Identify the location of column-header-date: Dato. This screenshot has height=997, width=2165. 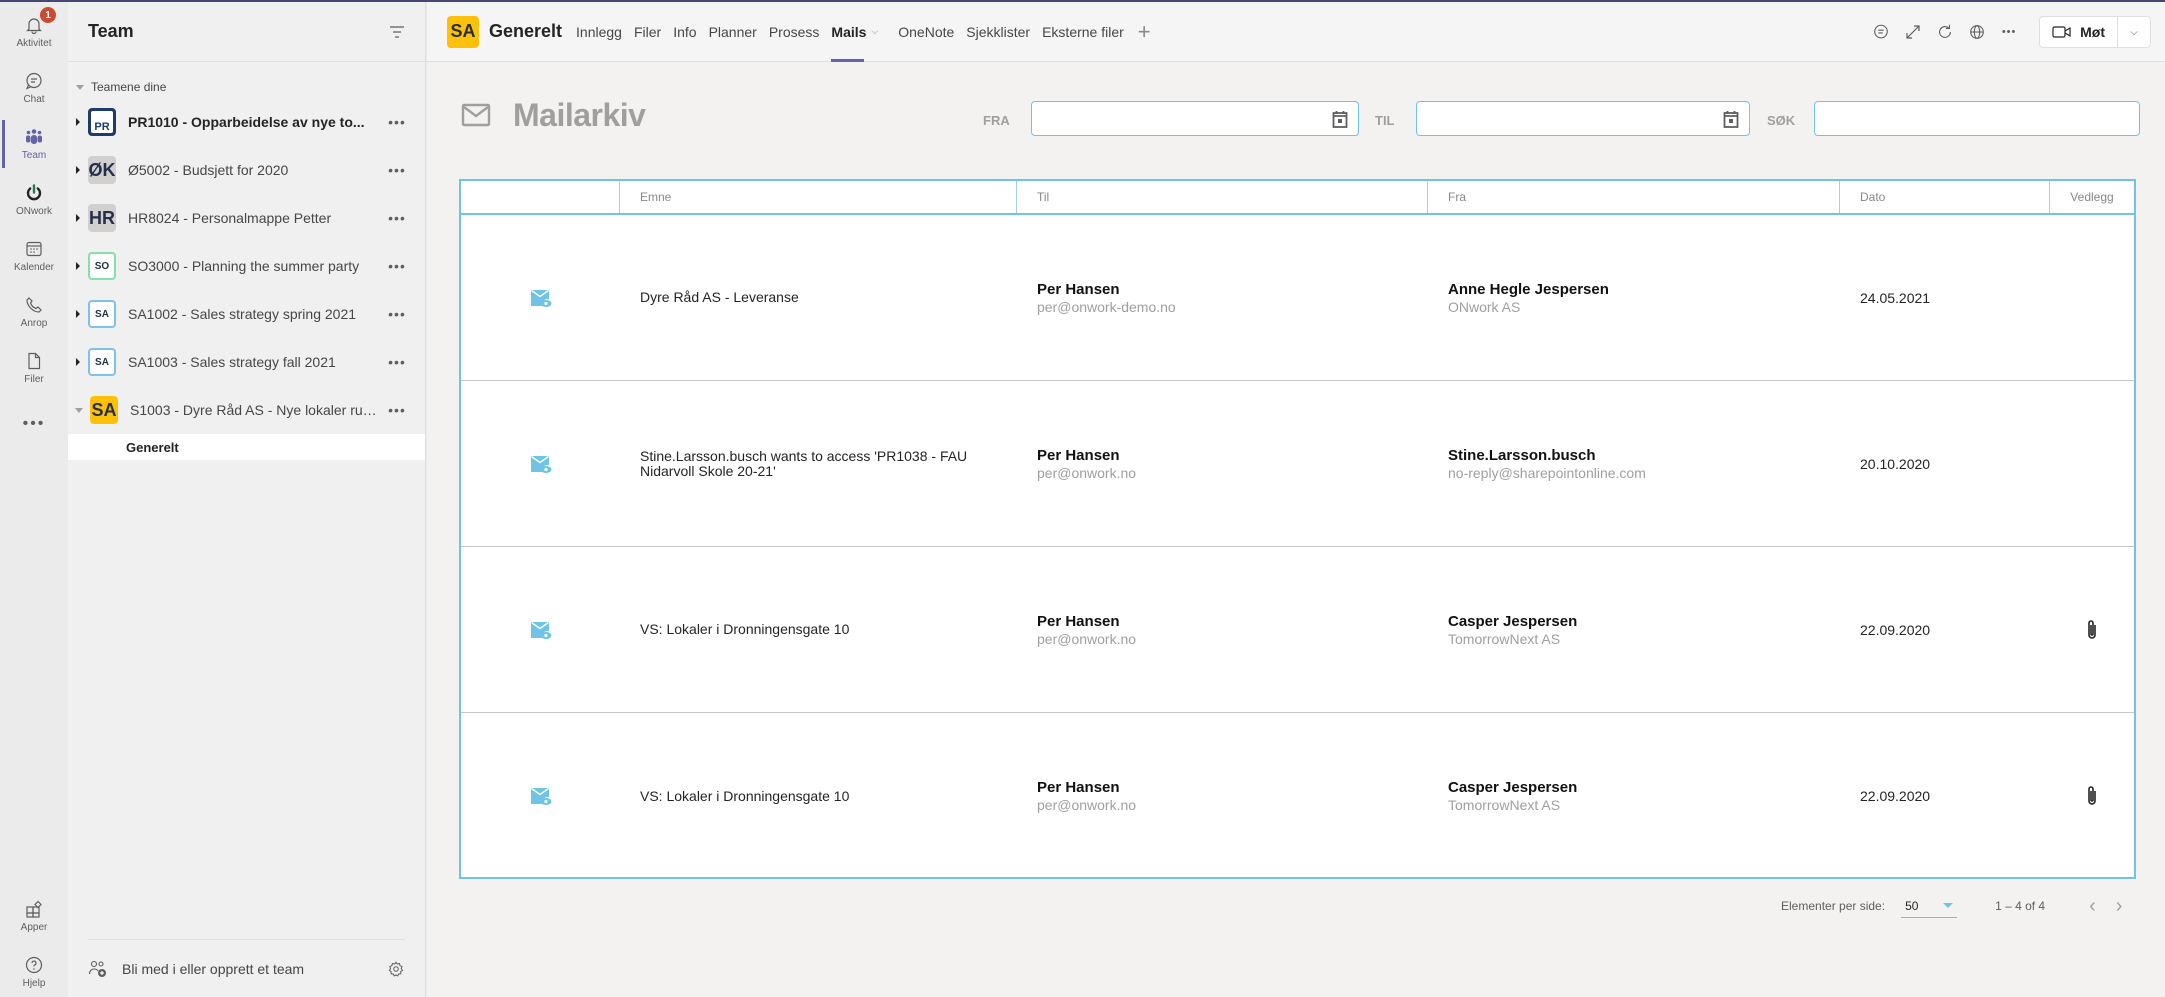
(1945, 197).